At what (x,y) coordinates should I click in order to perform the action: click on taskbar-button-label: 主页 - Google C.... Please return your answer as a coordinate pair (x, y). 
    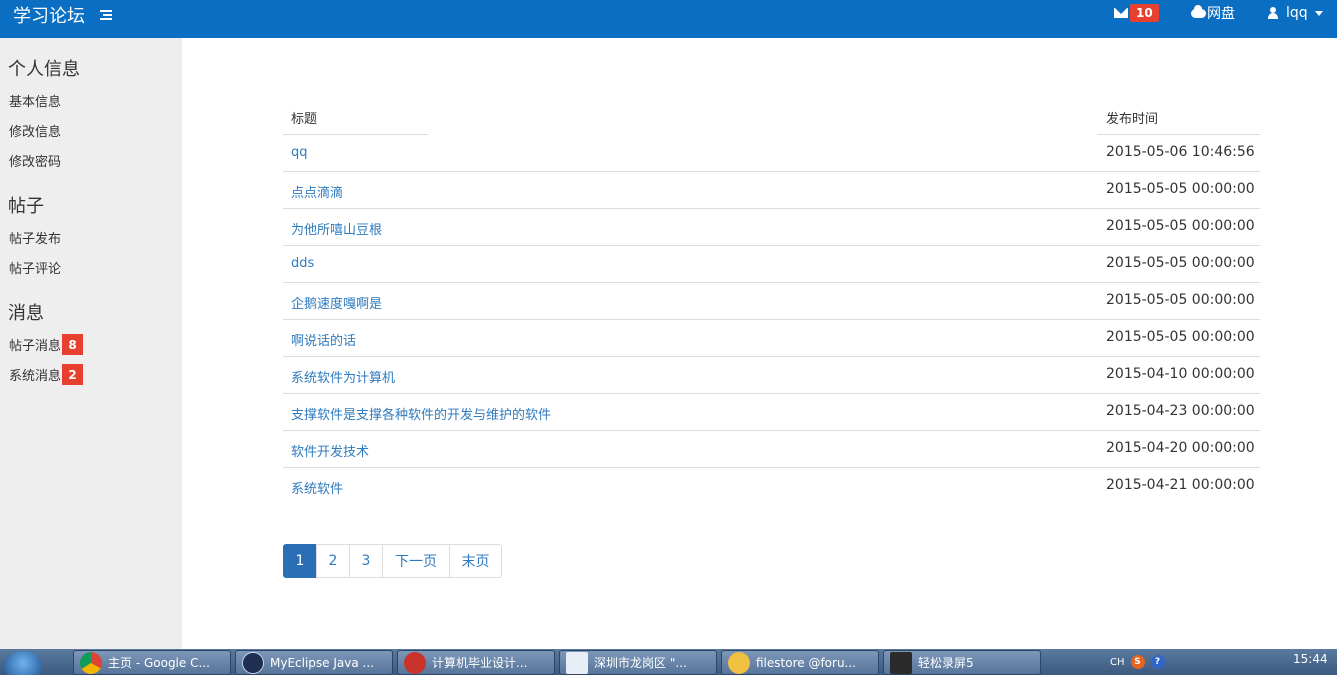
    Looking at the image, I should click on (159, 663).